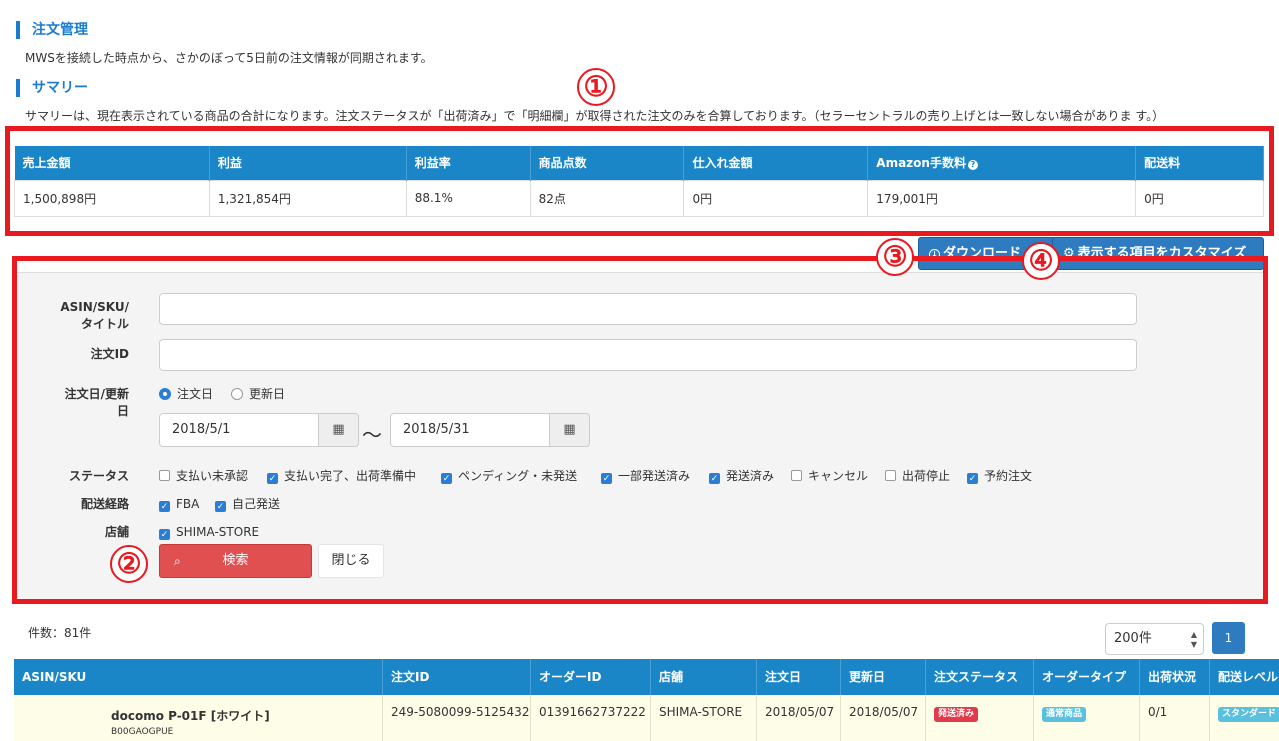  Describe the element at coordinates (89, 403) in the screenshot. I see `date-type-label: 注文日/更新日` at that location.